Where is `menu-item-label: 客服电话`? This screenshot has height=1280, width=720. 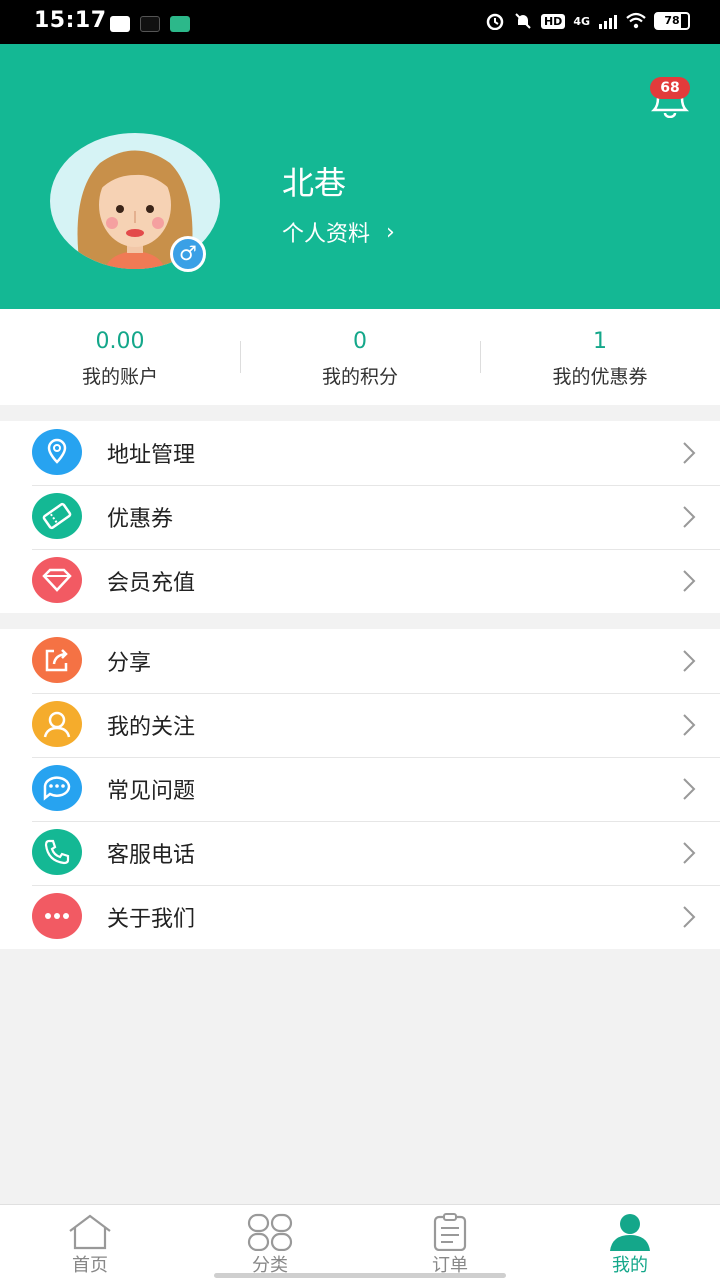 menu-item-label: 客服电话 is located at coordinates (151, 855).